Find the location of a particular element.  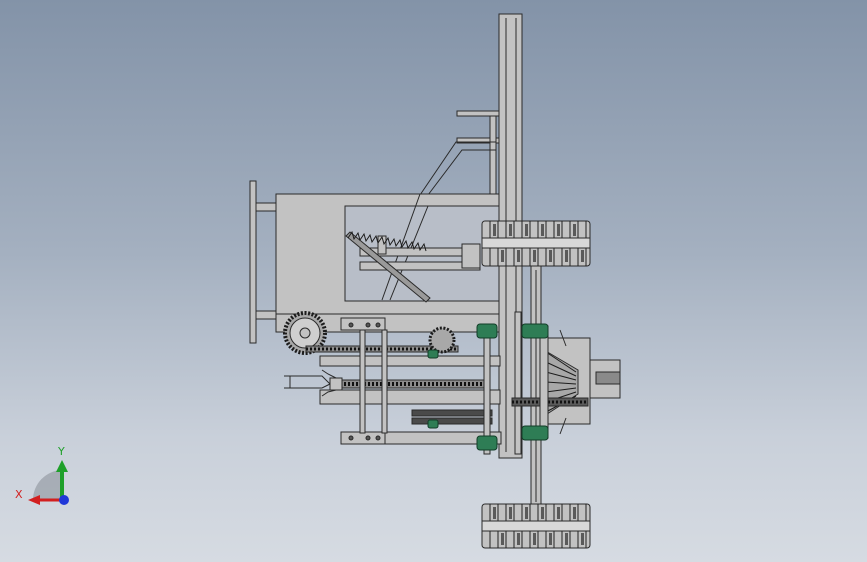

top-bracket is located at coordinates (478, 153).